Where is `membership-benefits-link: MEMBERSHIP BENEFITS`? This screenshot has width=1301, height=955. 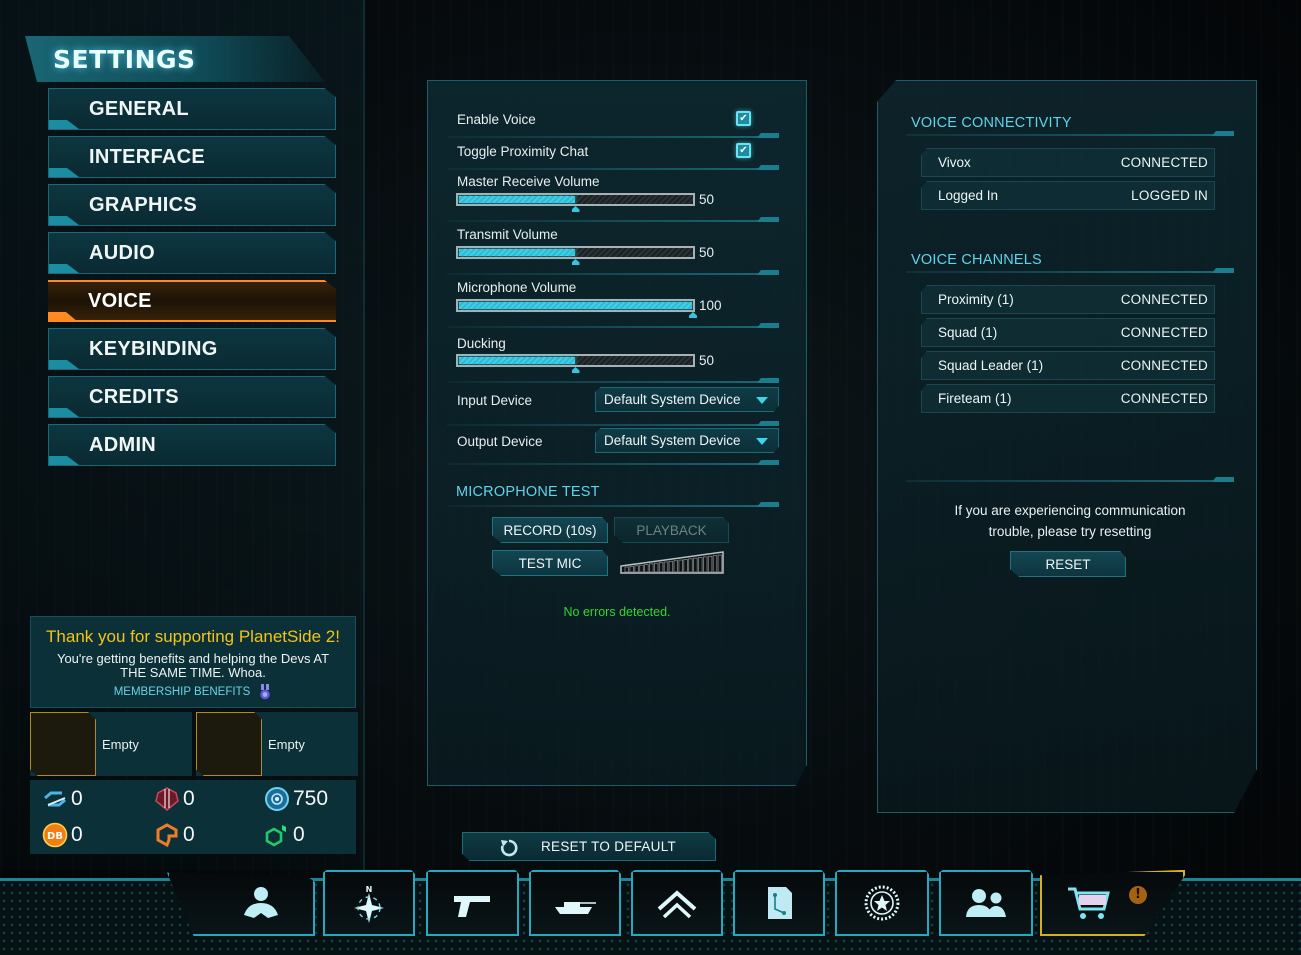
membership-benefits-link: MEMBERSHIP BENEFITS is located at coordinates (193, 692).